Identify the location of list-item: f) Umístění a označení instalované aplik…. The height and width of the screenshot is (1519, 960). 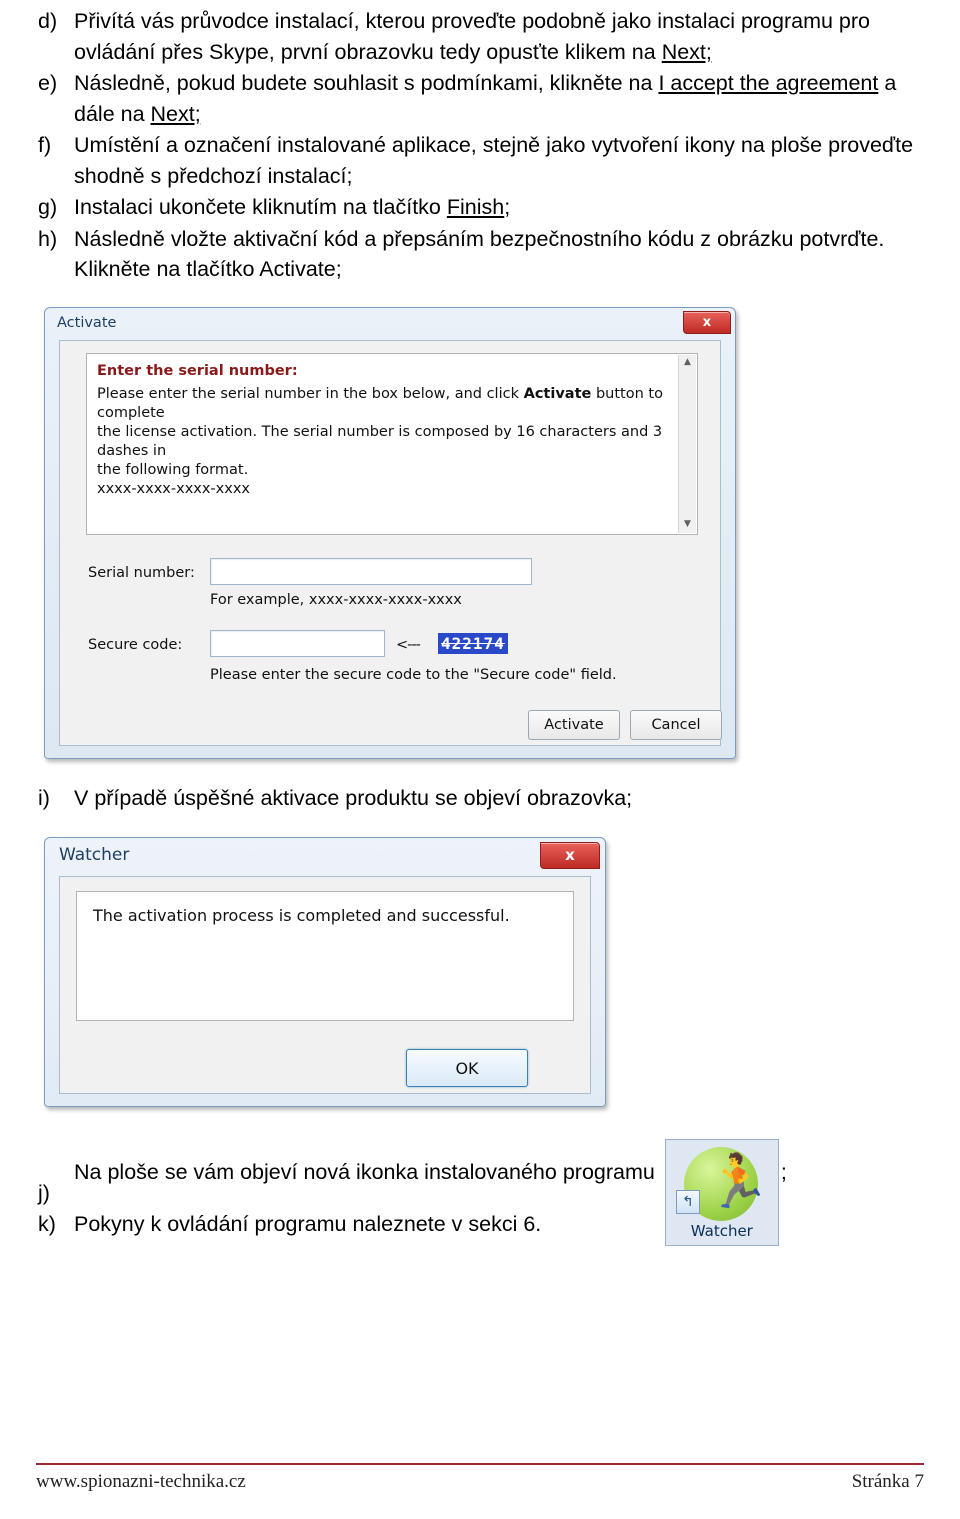
(480, 160).